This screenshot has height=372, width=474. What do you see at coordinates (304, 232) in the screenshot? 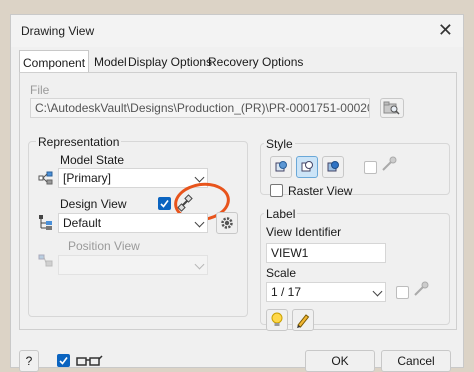
I see `view-identifier-label: View Identifier` at bounding box center [304, 232].